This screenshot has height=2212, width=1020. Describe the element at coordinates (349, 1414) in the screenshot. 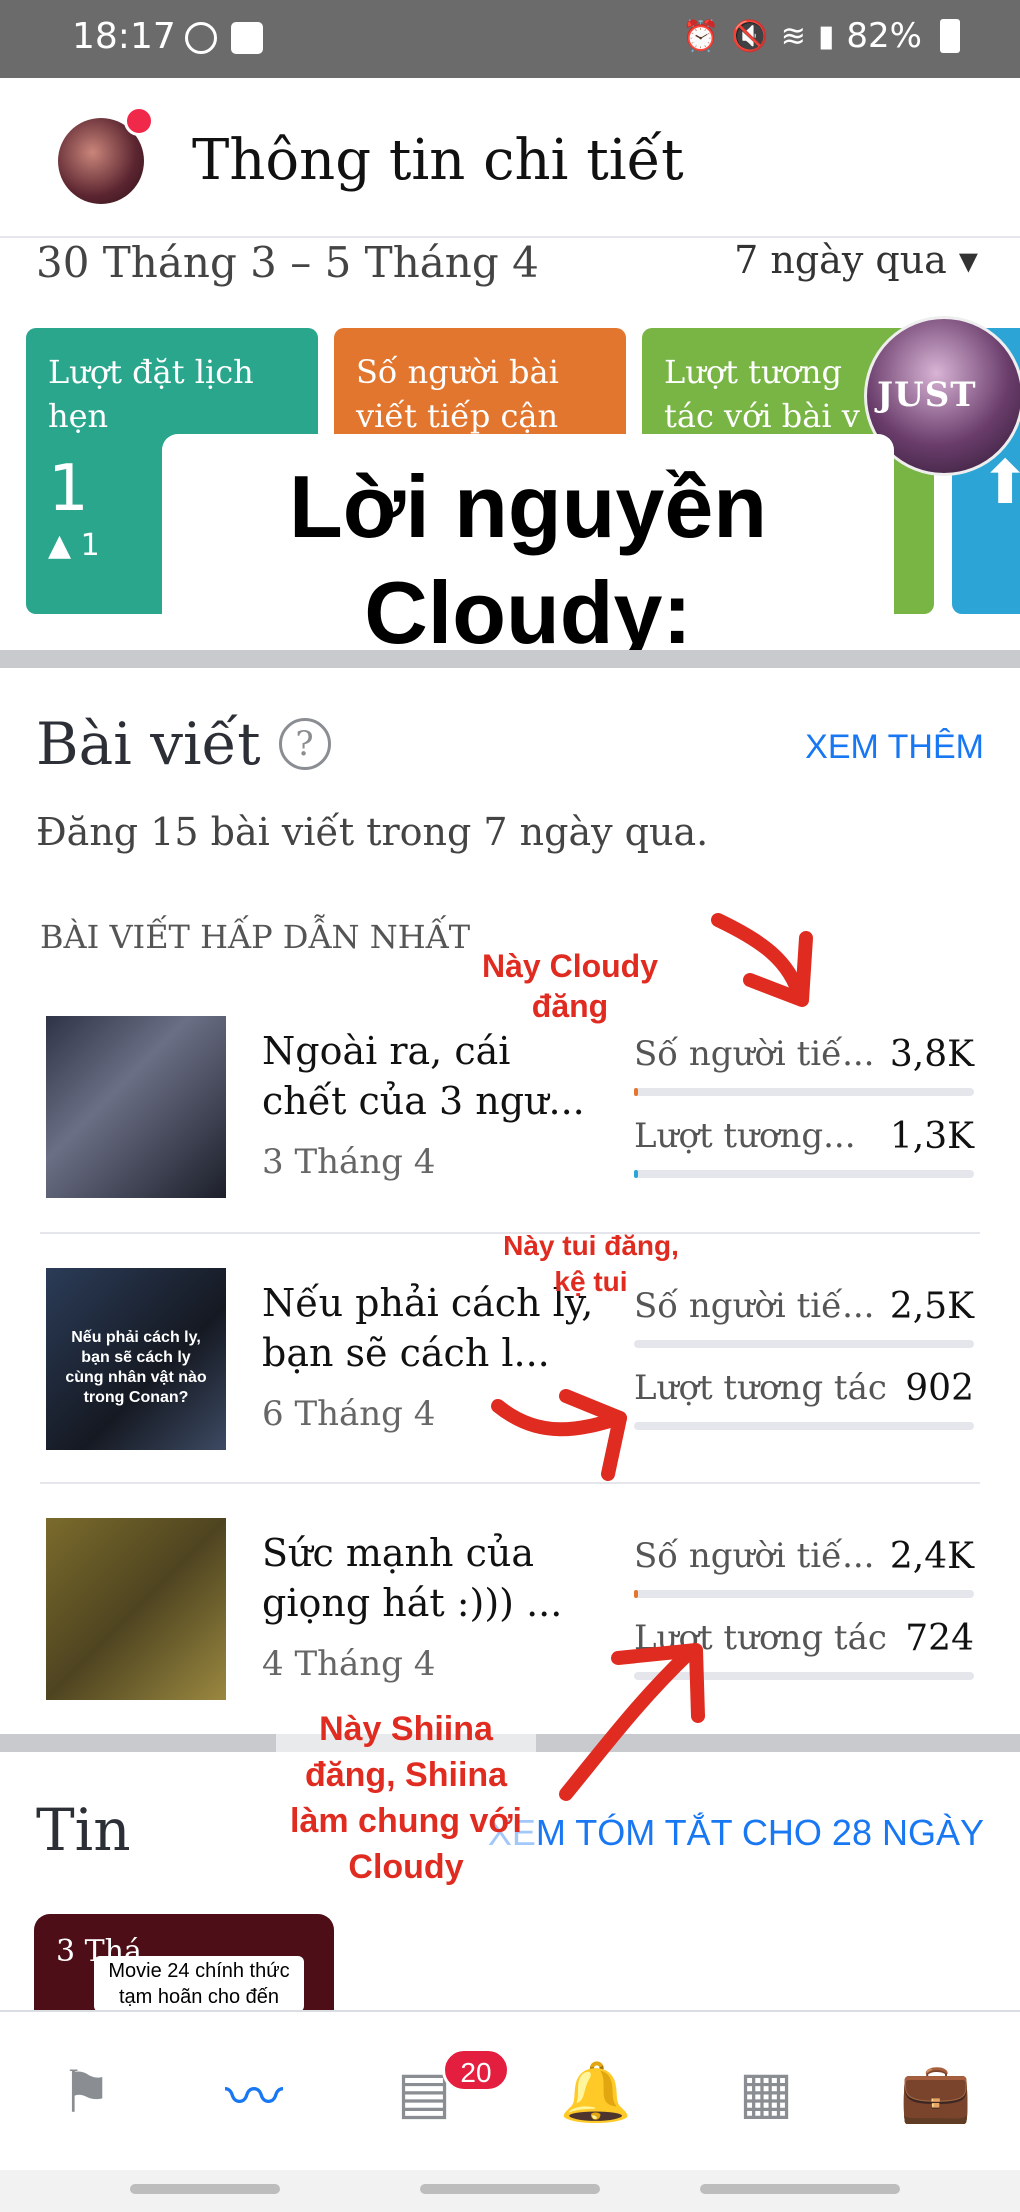

I see `post-date: 6 Tháng 4` at that location.